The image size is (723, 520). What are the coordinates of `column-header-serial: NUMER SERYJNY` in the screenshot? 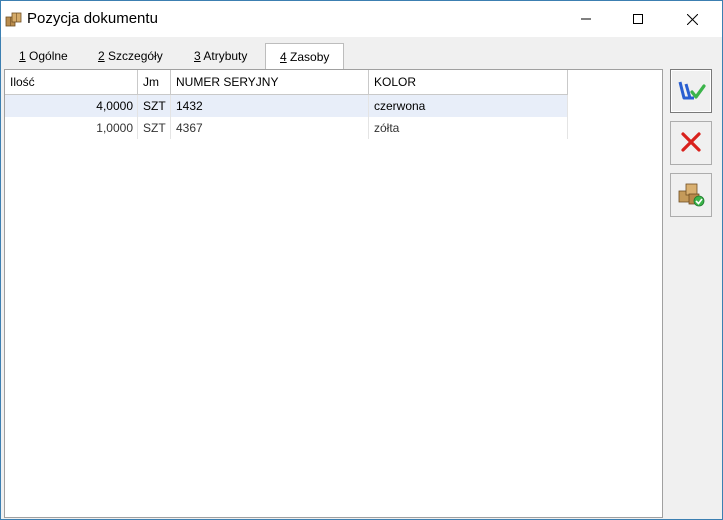 It's located at (270, 82).